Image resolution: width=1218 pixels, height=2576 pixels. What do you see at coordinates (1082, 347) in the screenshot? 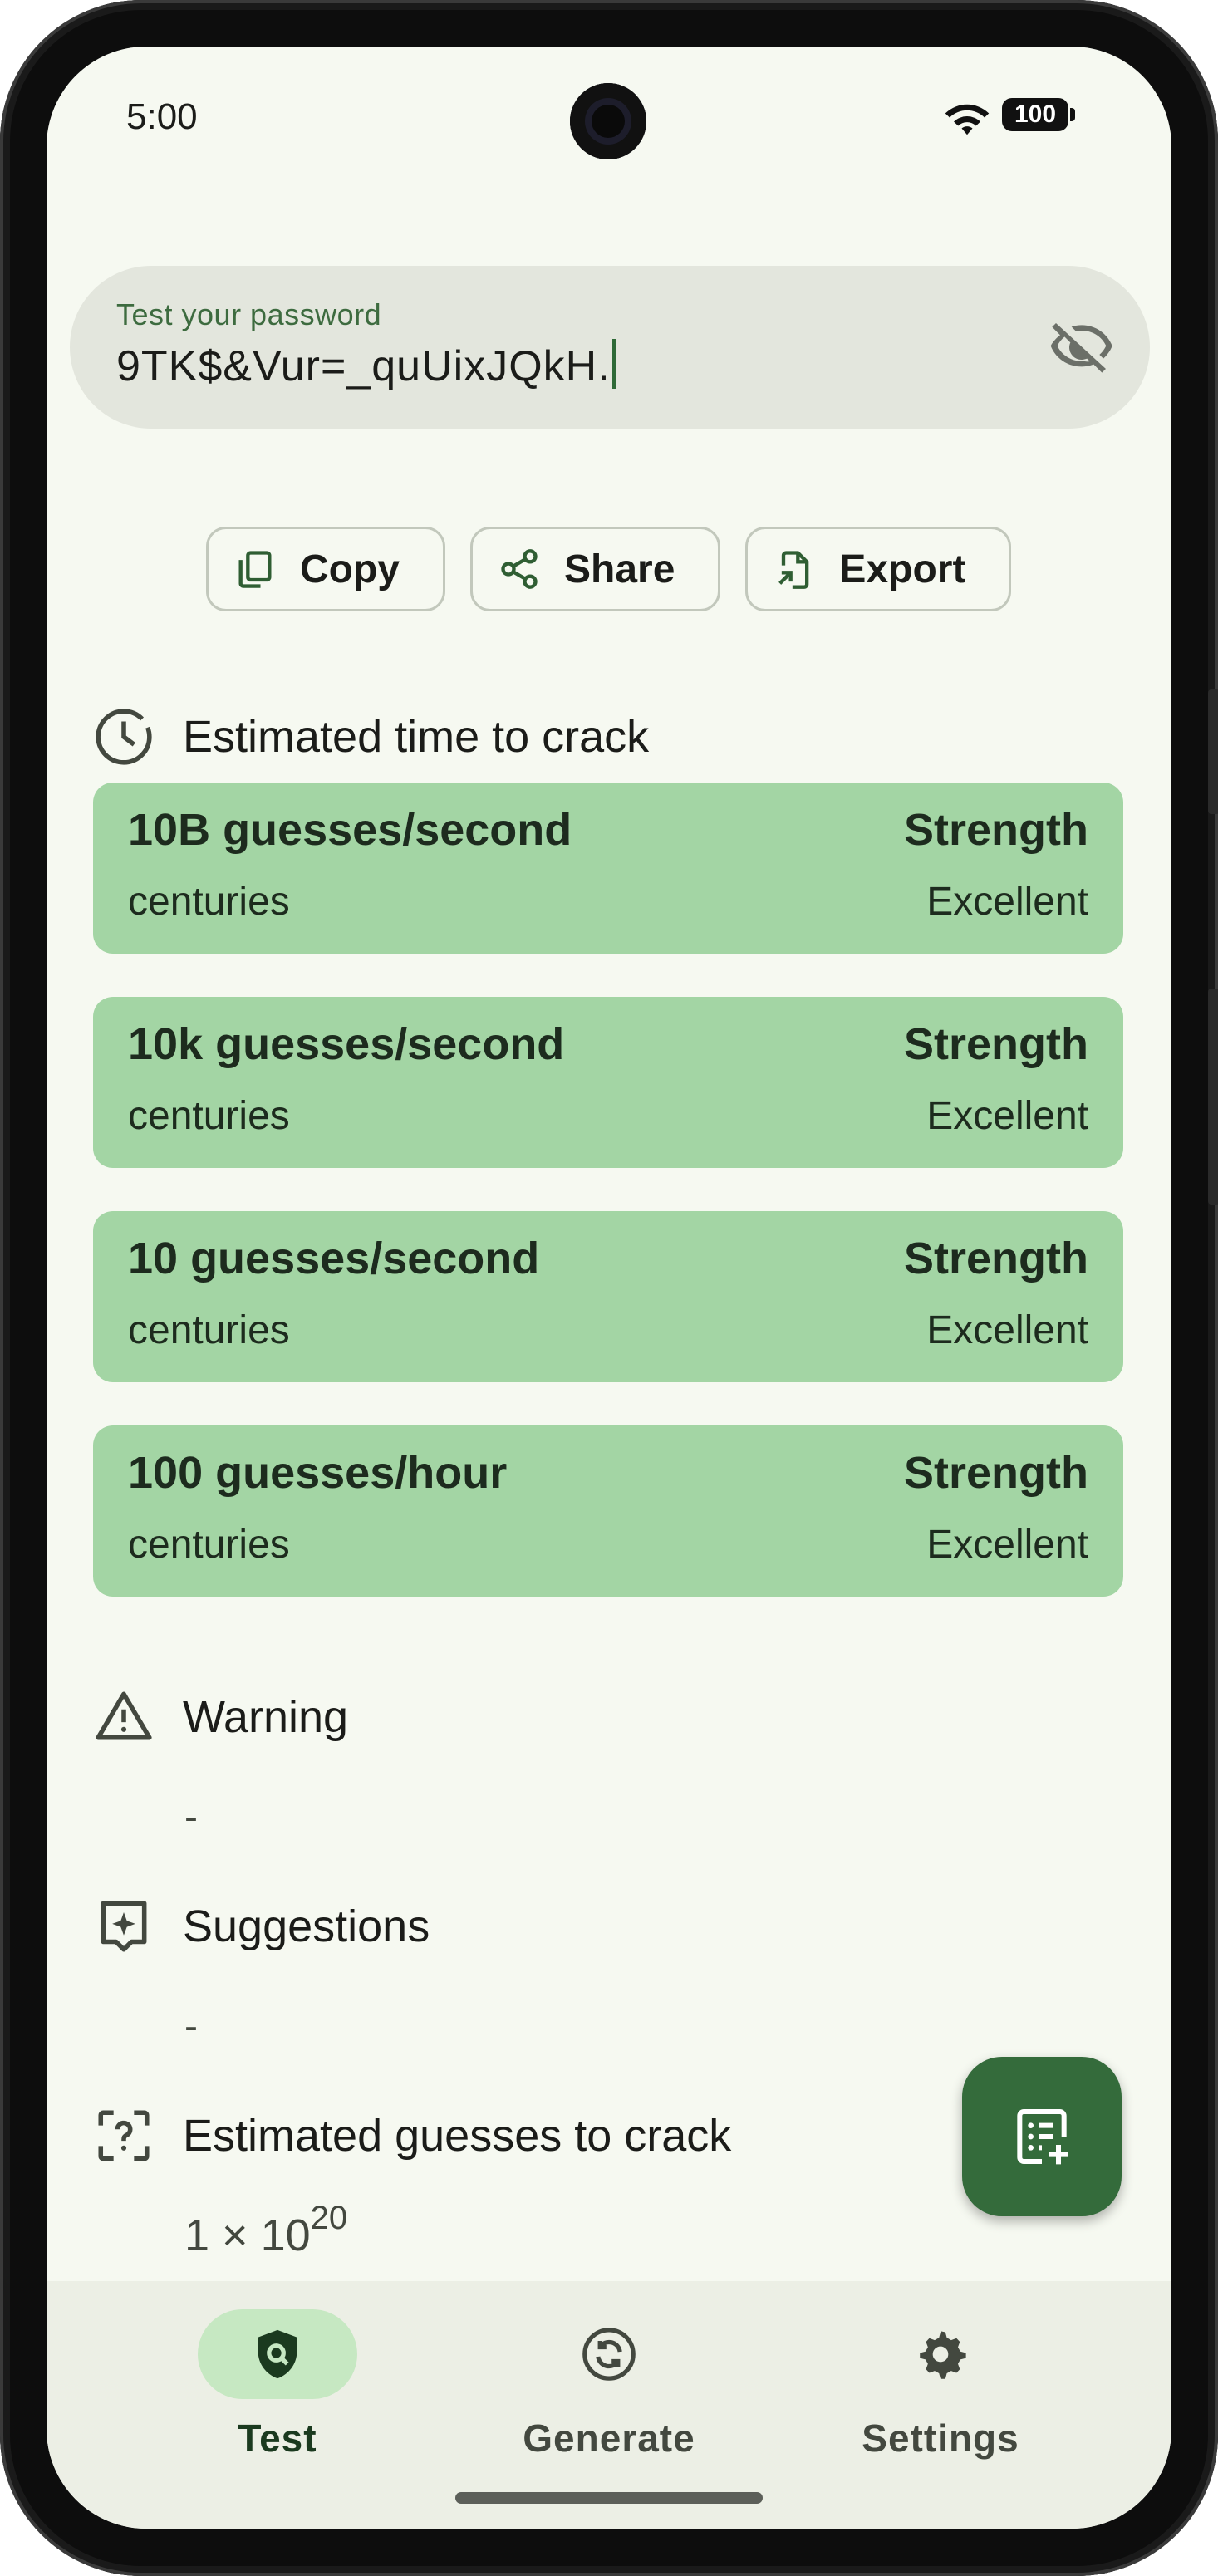
I see `eye-off-icon` at bounding box center [1082, 347].